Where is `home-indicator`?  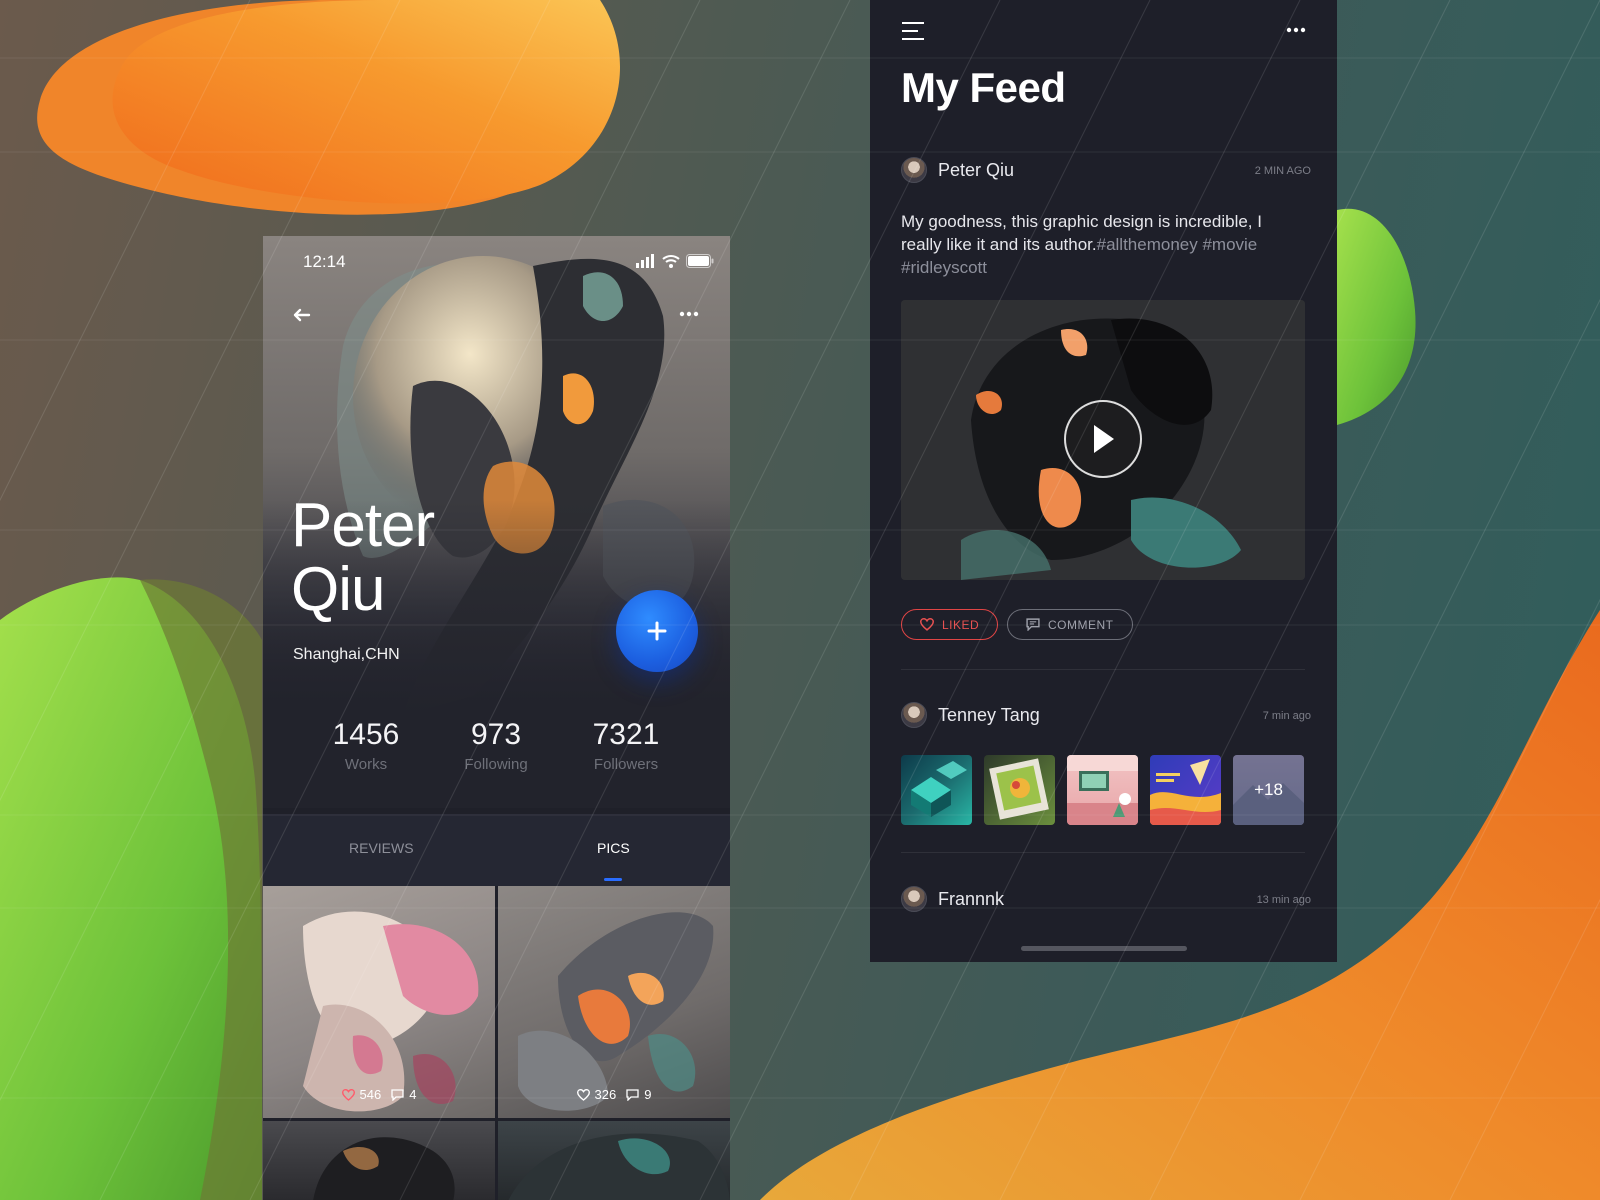 home-indicator is located at coordinates (1104, 948).